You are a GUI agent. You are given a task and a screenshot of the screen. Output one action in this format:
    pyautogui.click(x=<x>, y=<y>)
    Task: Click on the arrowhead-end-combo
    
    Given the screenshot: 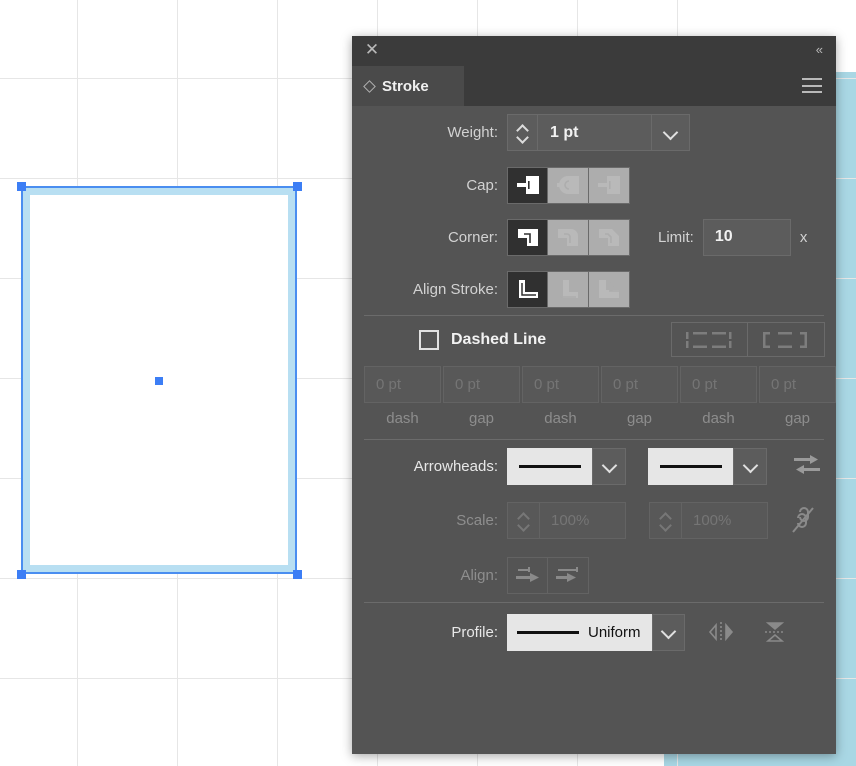 What is the action you would take?
    pyautogui.click(x=707, y=466)
    